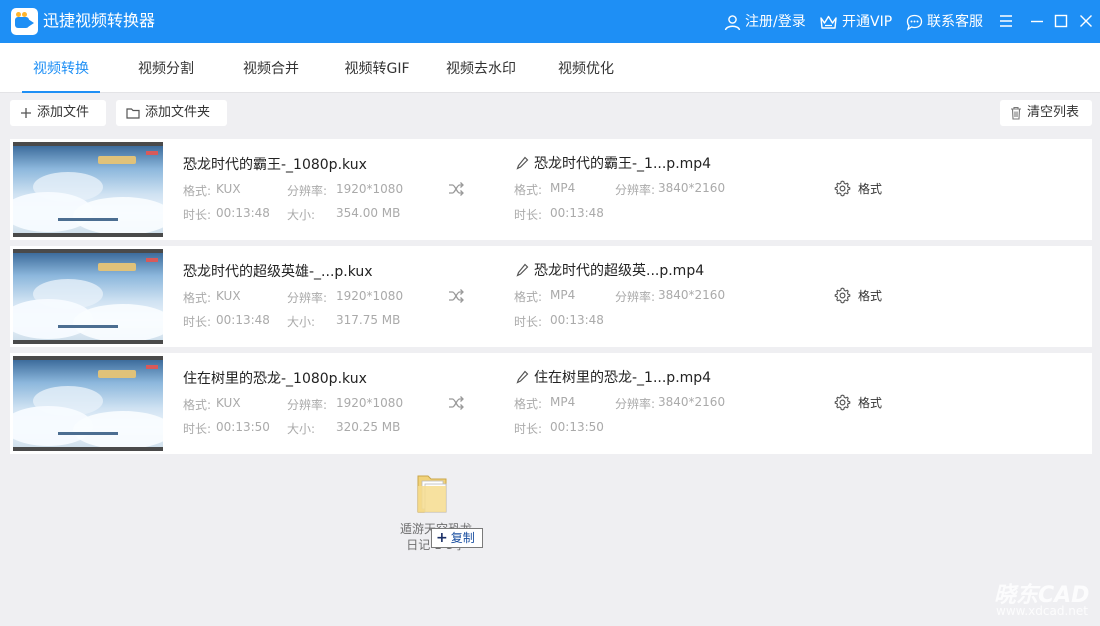 This screenshot has height=626, width=1100. What do you see at coordinates (133, 113) in the screenshot?
I see `folder-icon` at bounding box center [133, 113].